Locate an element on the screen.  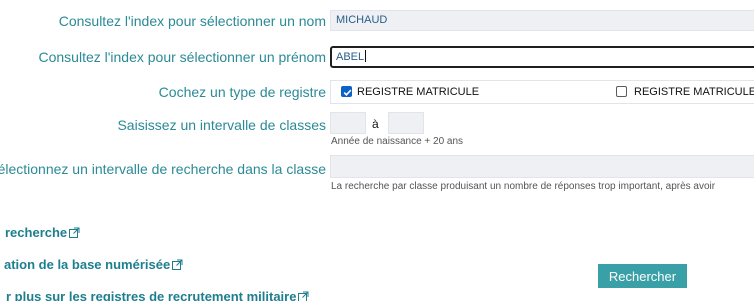
rechercher-button: Rechercher is located at coordinates (642, 276).